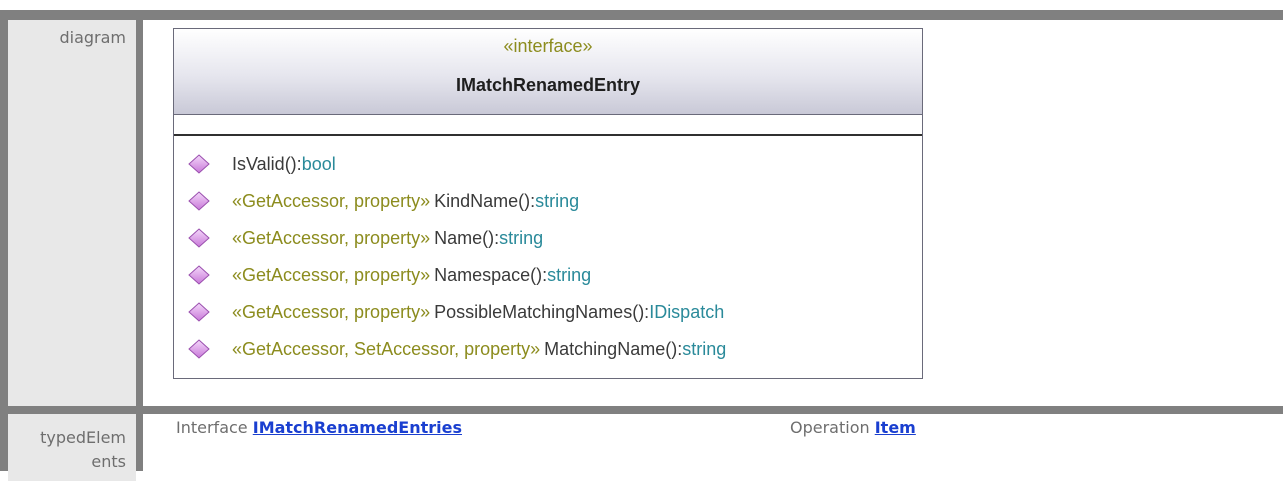  I want to click on operation-name: MatchingName():, so click(613, 349).